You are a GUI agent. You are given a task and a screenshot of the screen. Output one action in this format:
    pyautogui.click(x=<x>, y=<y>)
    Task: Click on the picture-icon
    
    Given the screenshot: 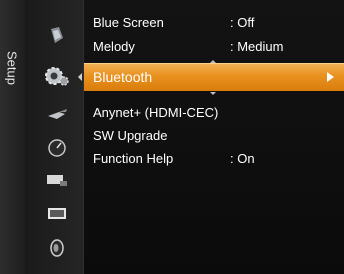 What is the action you would take?
    pyautogui.click(x=57, y=36)
    